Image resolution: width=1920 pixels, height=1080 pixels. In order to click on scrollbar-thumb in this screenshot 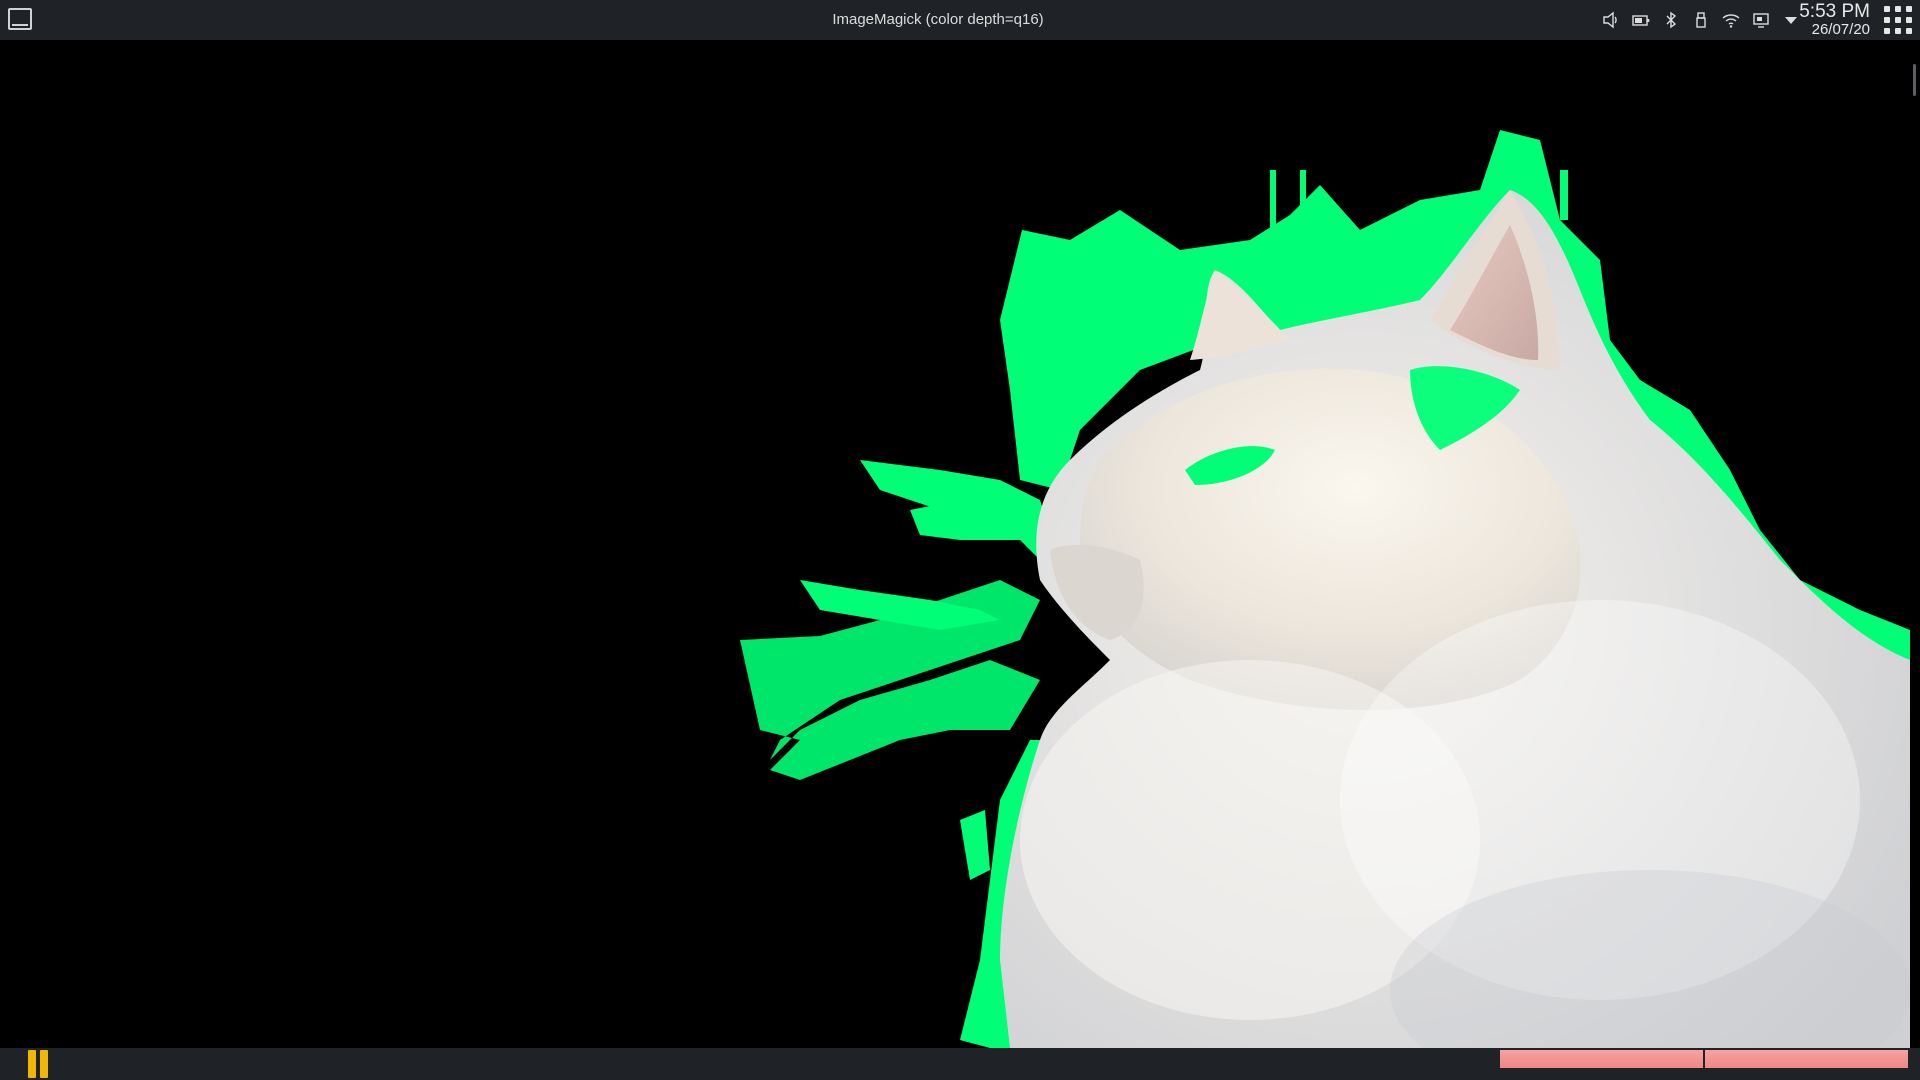, I will do `click(1914, 80)`.